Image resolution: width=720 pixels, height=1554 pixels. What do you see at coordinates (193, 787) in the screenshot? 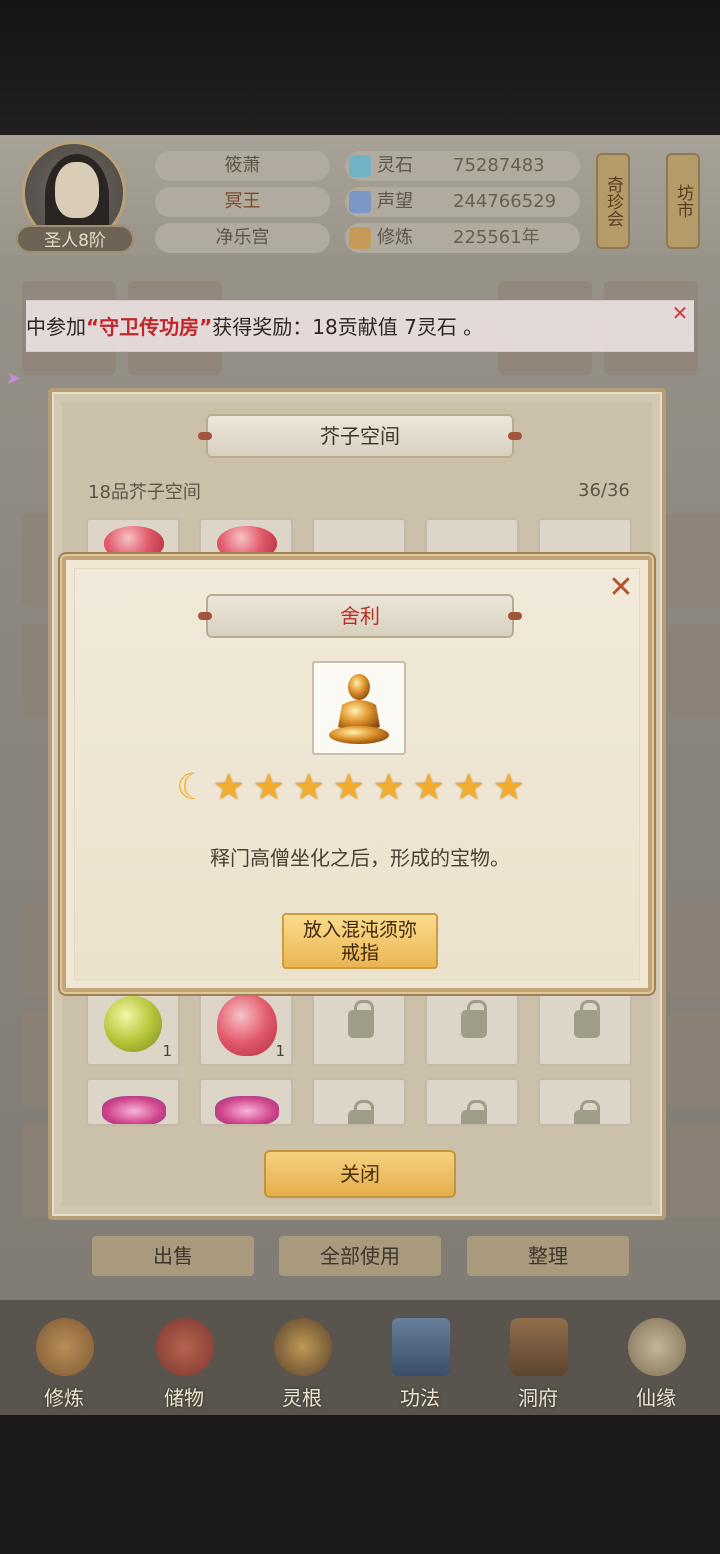
I see `moon-icon: ☾` at bounding box center [193, 787].